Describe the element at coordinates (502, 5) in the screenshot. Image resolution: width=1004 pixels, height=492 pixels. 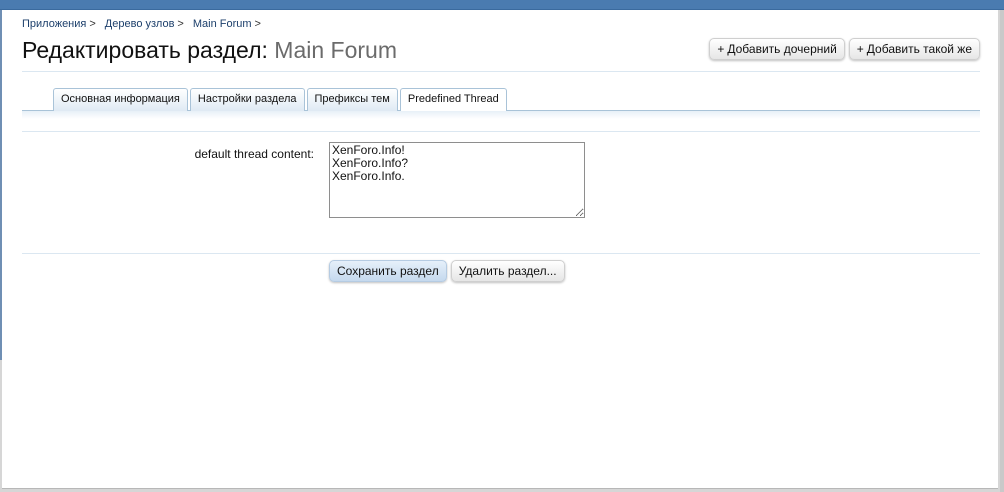
I see `window-top-bar` at that location.